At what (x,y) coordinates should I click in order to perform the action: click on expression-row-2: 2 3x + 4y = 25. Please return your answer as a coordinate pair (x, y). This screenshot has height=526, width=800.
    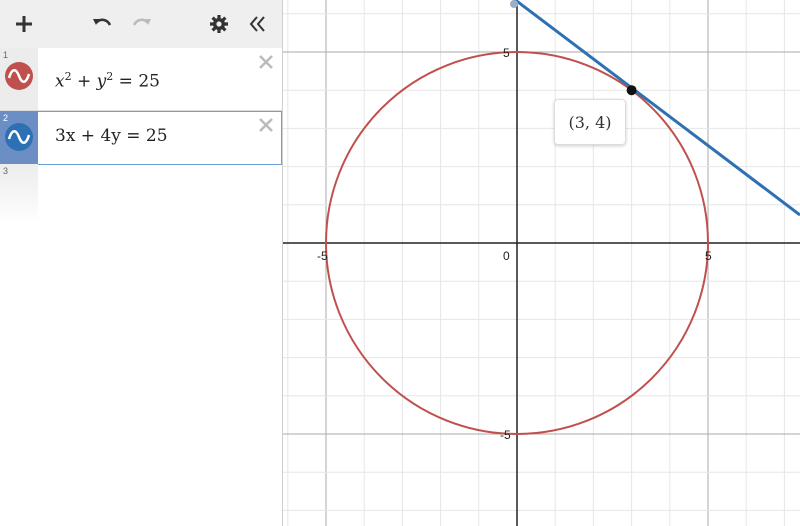
    Looking at the image, I should click on (141, 138).